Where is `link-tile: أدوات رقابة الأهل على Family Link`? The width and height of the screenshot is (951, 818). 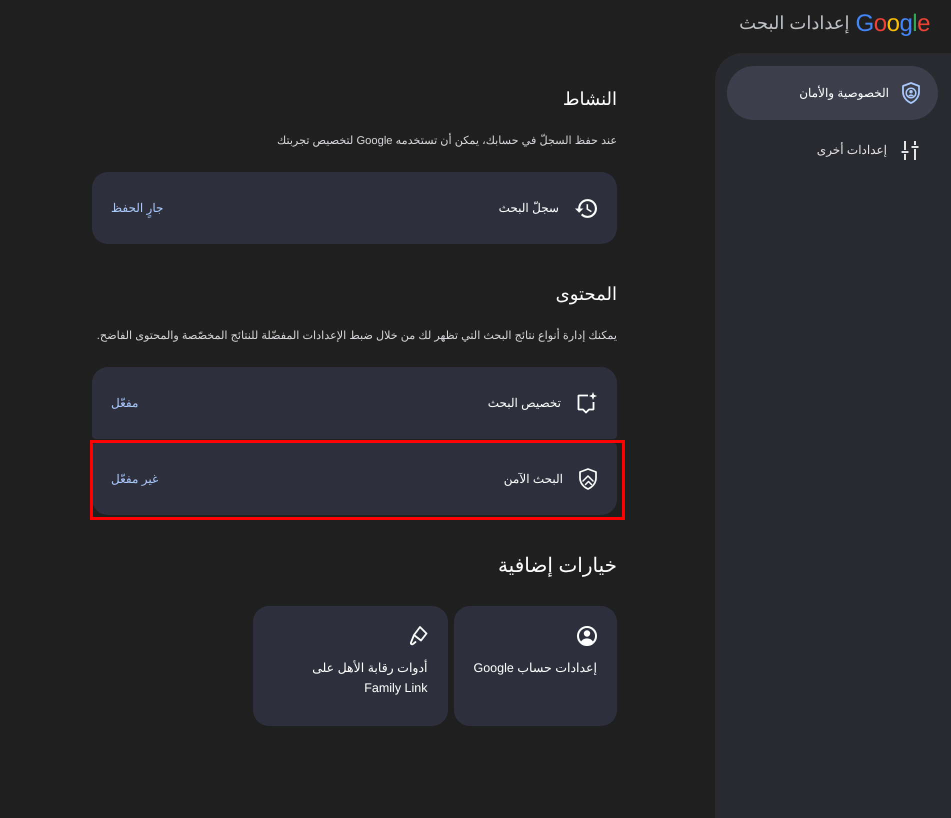 link-tile: أدوات رقابة الأهل على Family Link is located at coordinates (350, 666).